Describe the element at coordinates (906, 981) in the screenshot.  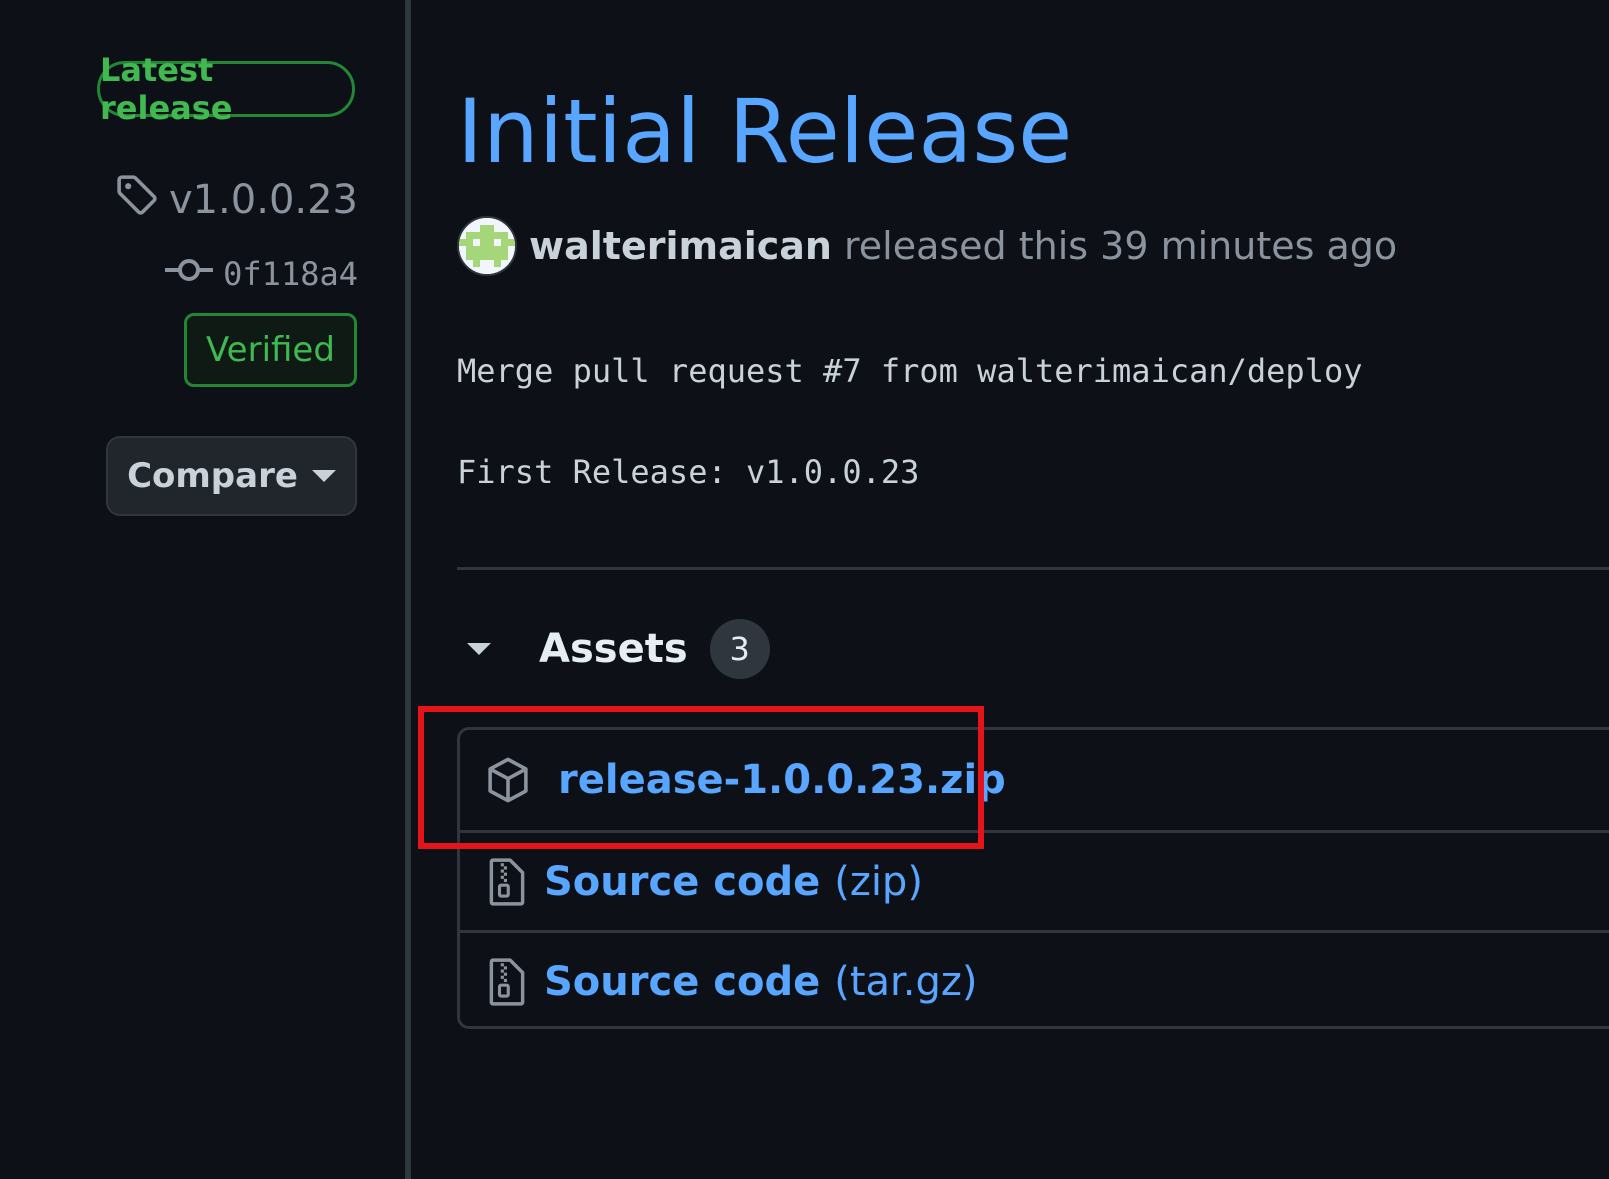
I see `source-targz-suffix: (tar.gz)` at that location.